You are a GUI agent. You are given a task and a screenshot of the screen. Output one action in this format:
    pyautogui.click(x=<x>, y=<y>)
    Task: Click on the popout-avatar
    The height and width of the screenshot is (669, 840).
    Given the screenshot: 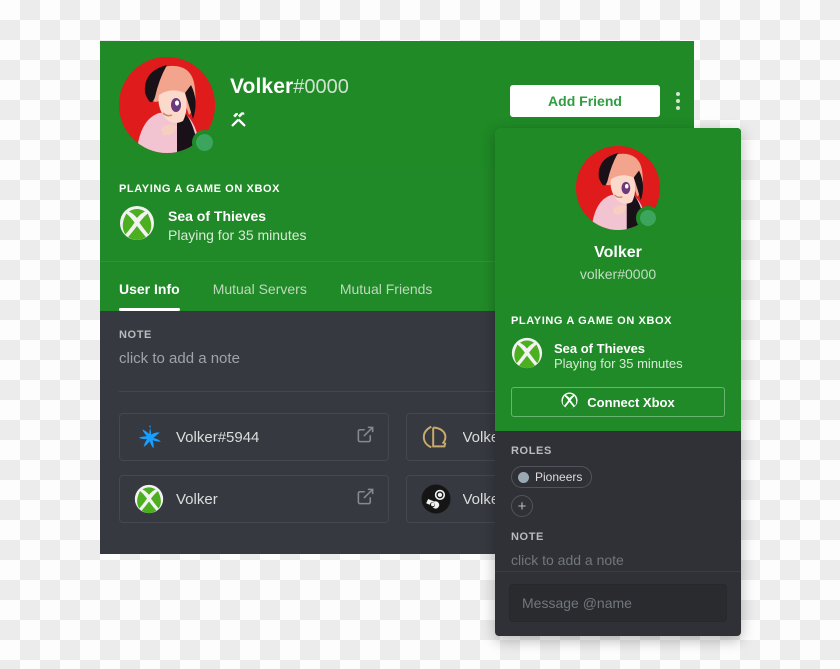 What is the action you would take?
    pyautogui.click(x=618, y=188)
    